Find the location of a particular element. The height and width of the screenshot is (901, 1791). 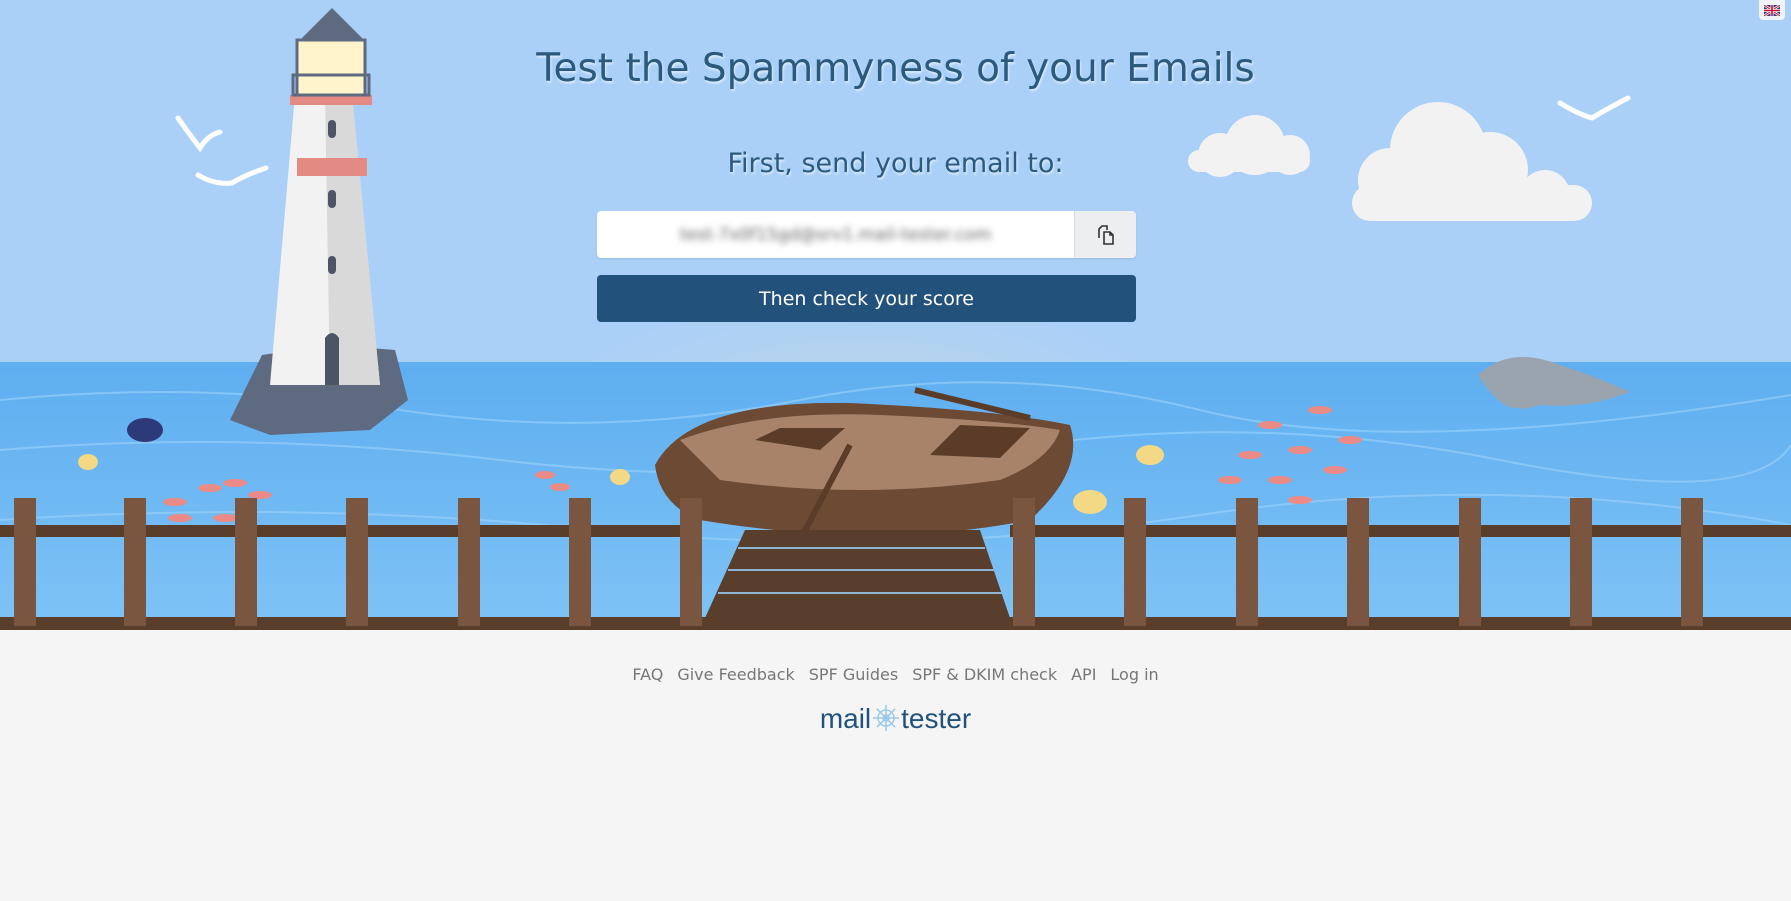

copy-icon is located at coordinates (1105, 234).